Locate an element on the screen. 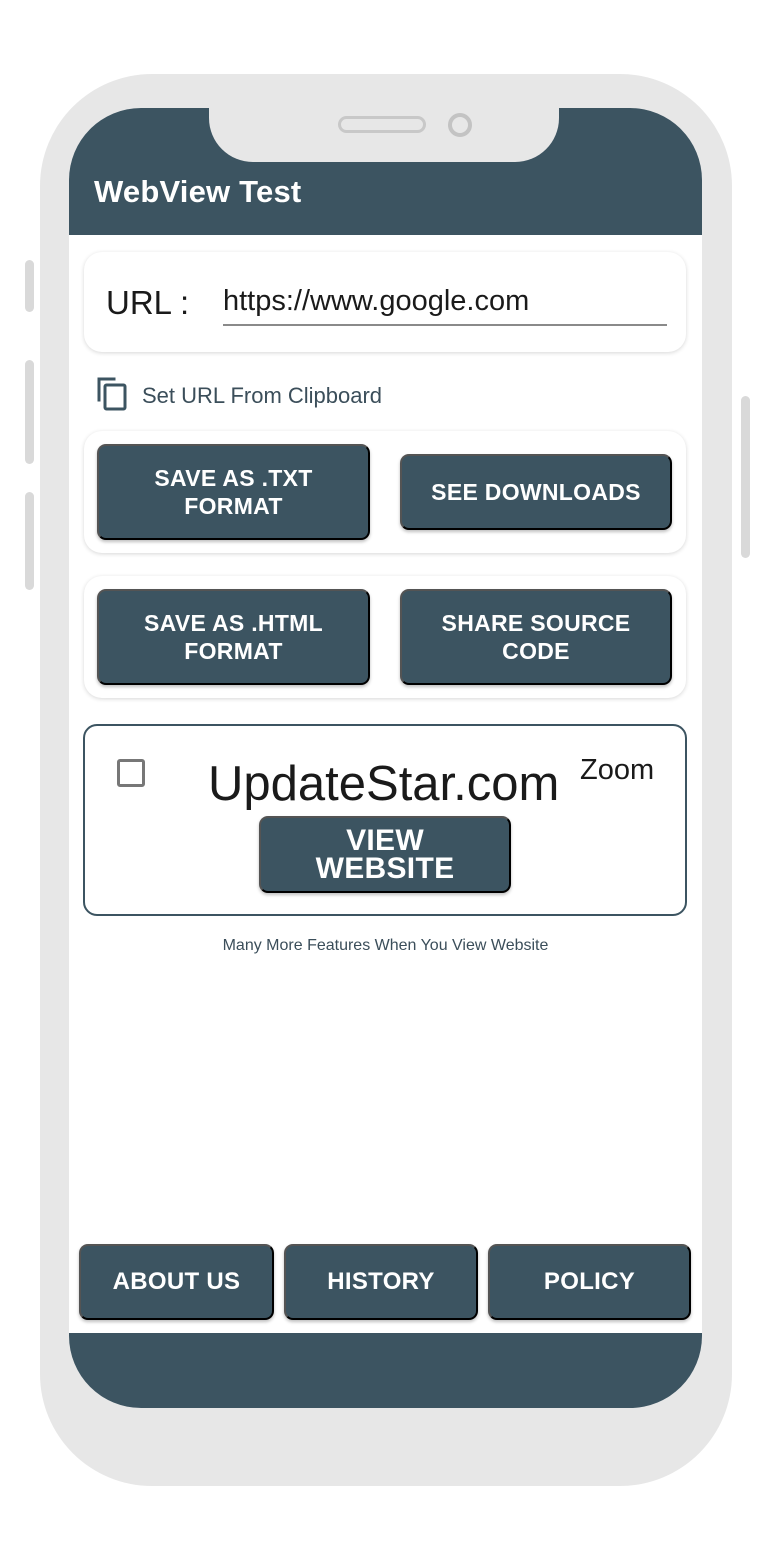 The width and height of the screenshot is (780, 1560). url-input is located at coordinates (445, 302).